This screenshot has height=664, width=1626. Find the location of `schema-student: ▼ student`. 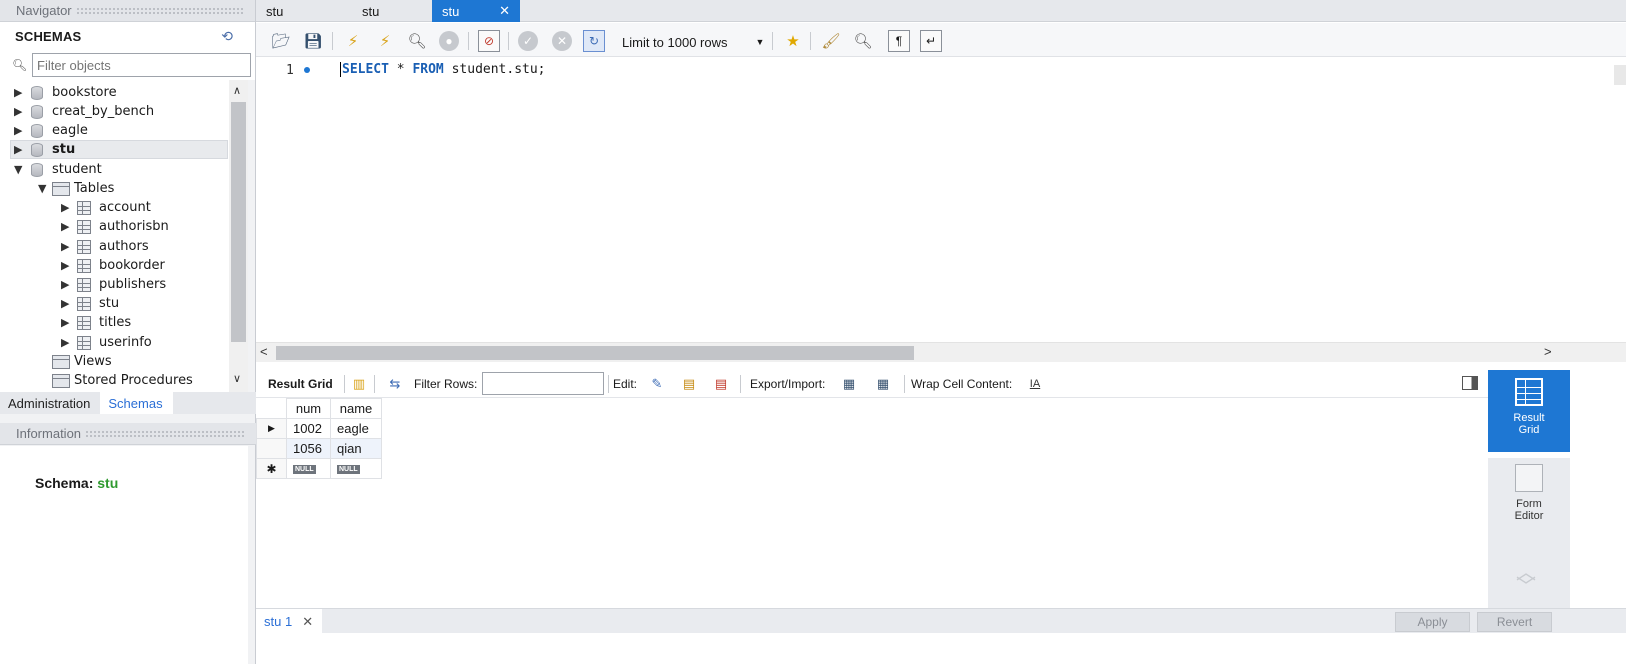

schema-student: ▼ student is located at coordinates (58, 169).